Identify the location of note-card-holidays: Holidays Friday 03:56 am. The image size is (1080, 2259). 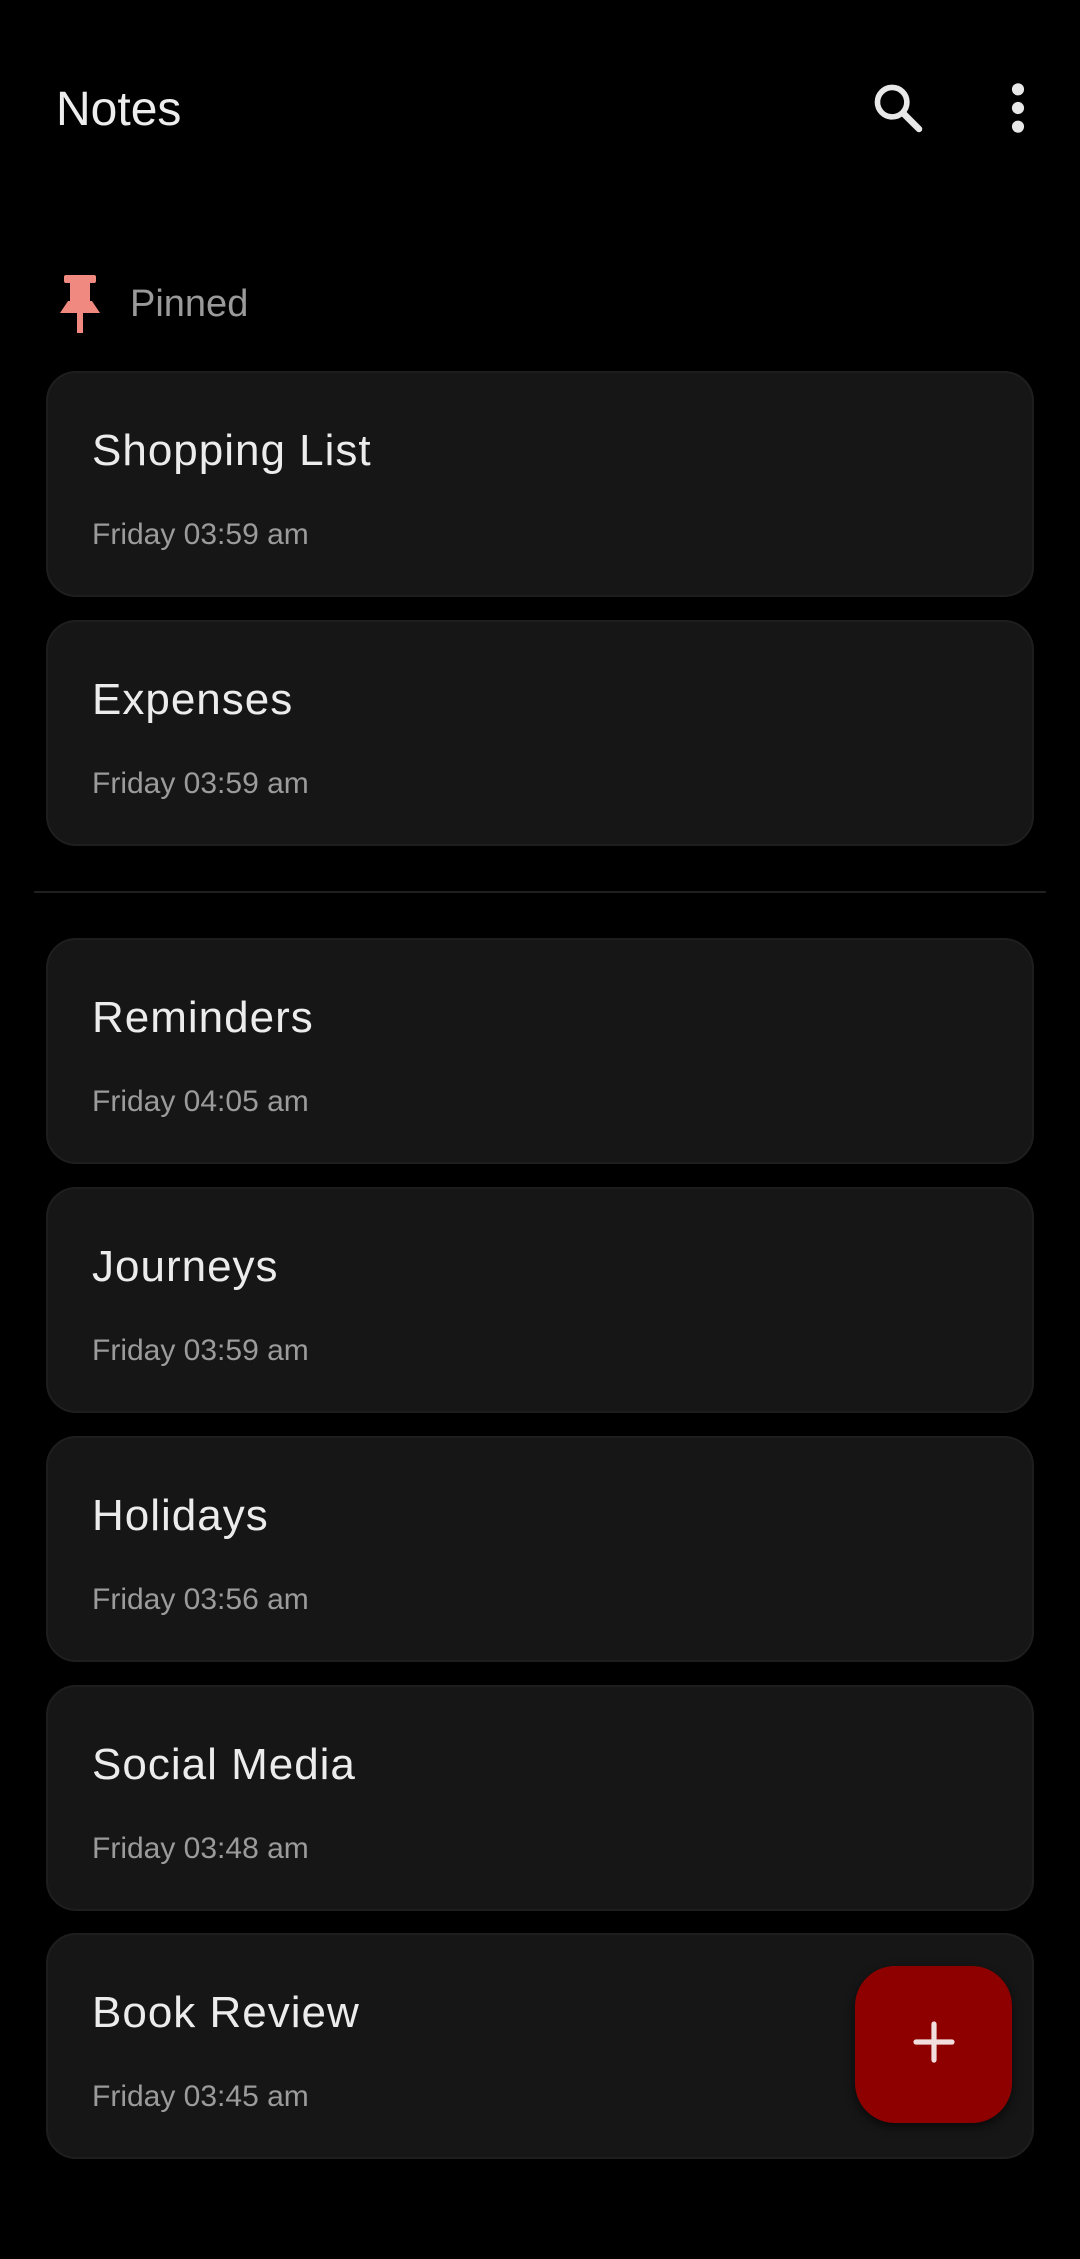
(540, 1549).